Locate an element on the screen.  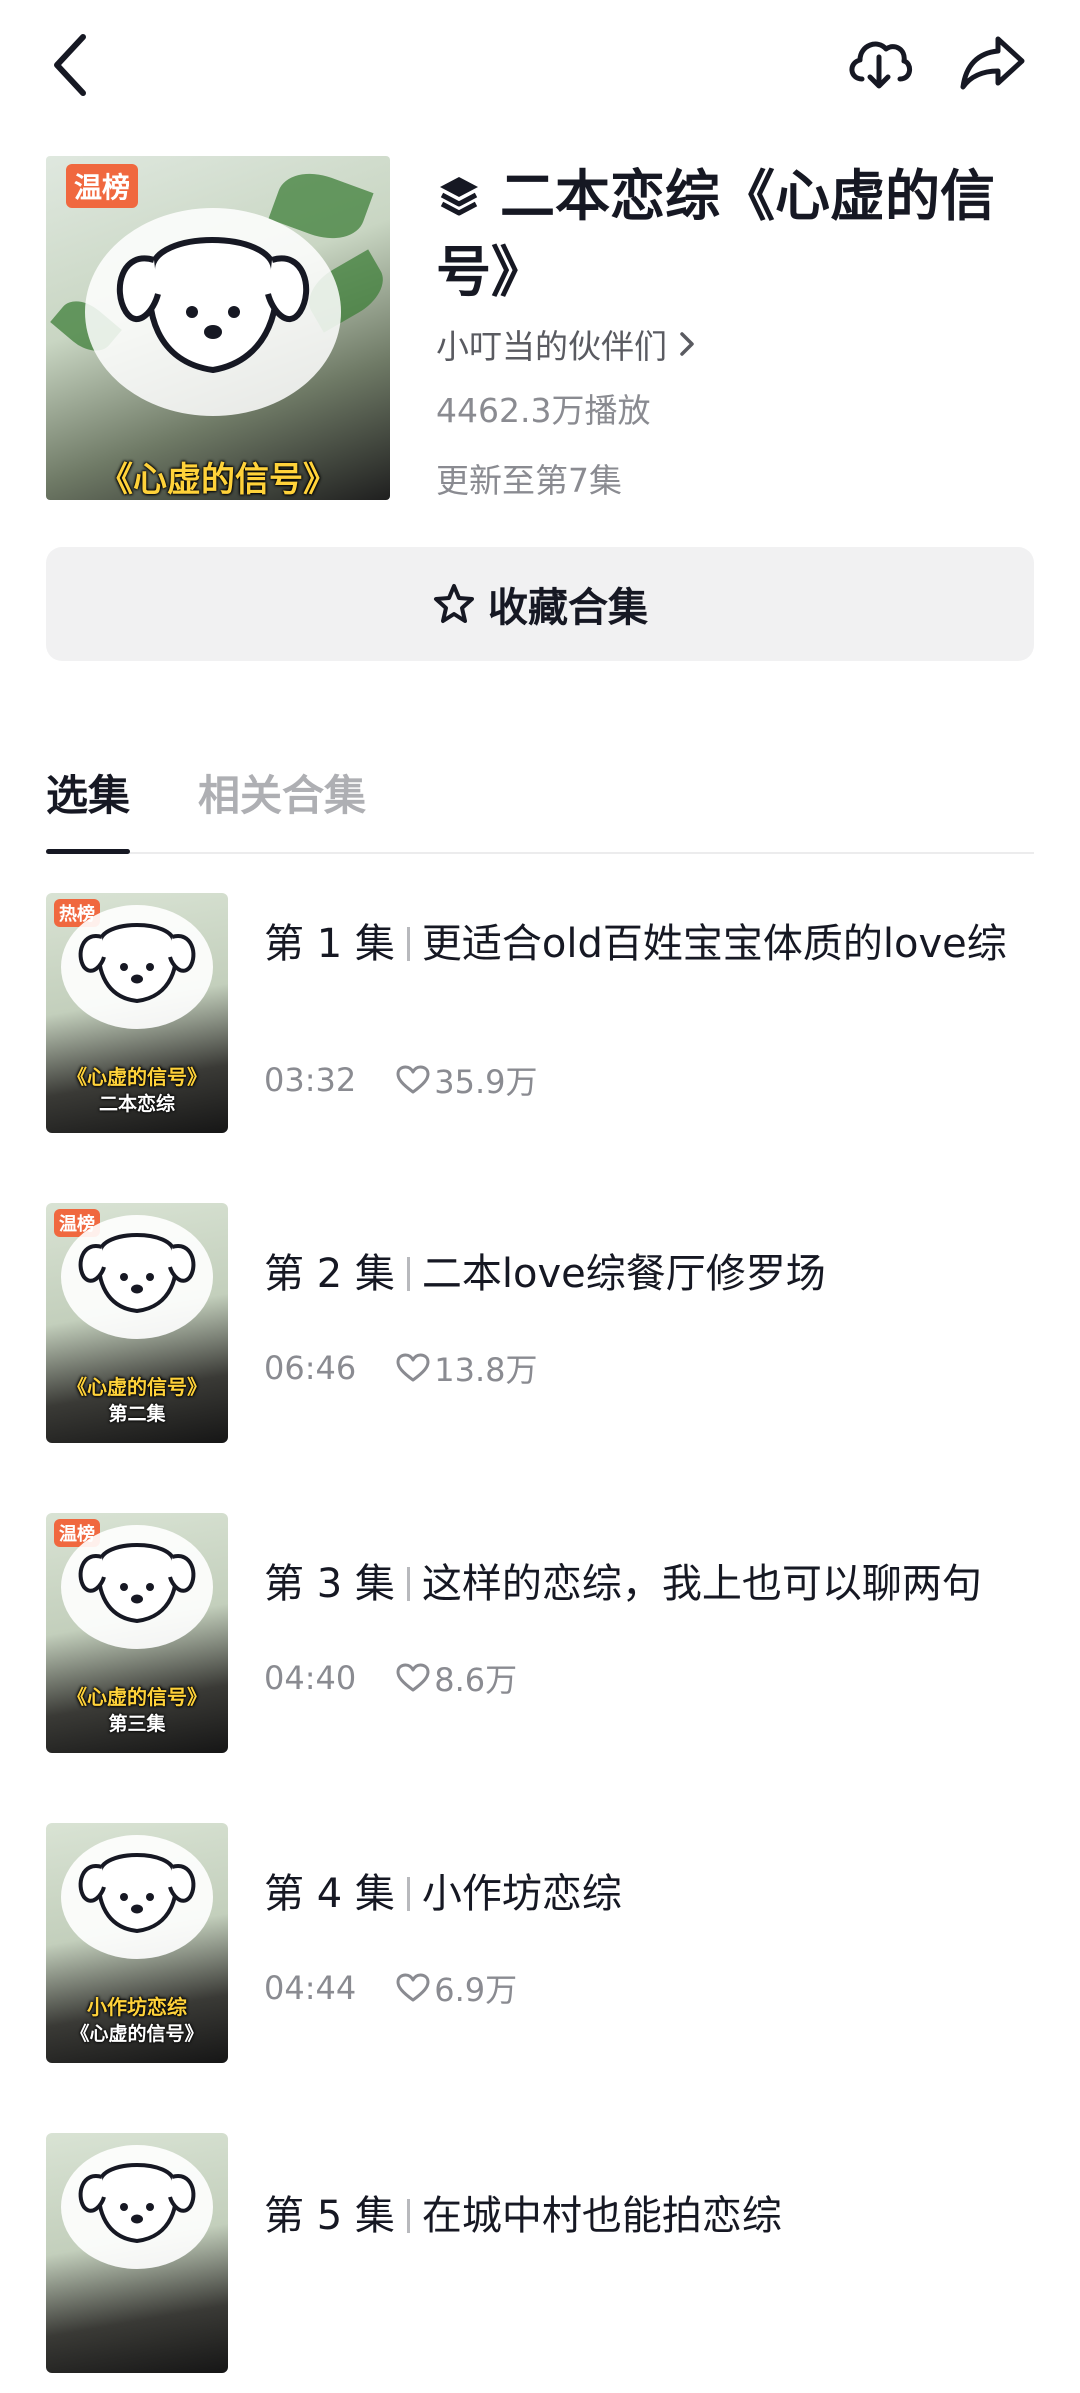
episode-title: 第 2 集二本love综餐厅修罗场 is located at coordinates (649, 1274).